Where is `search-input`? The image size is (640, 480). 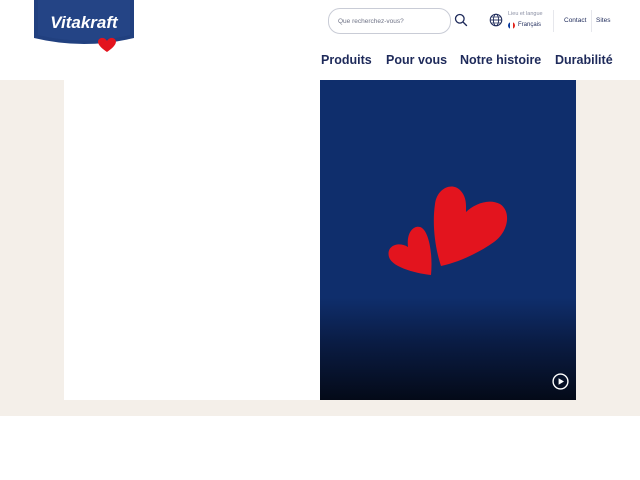 search-input is located at coordinates (390, 21).